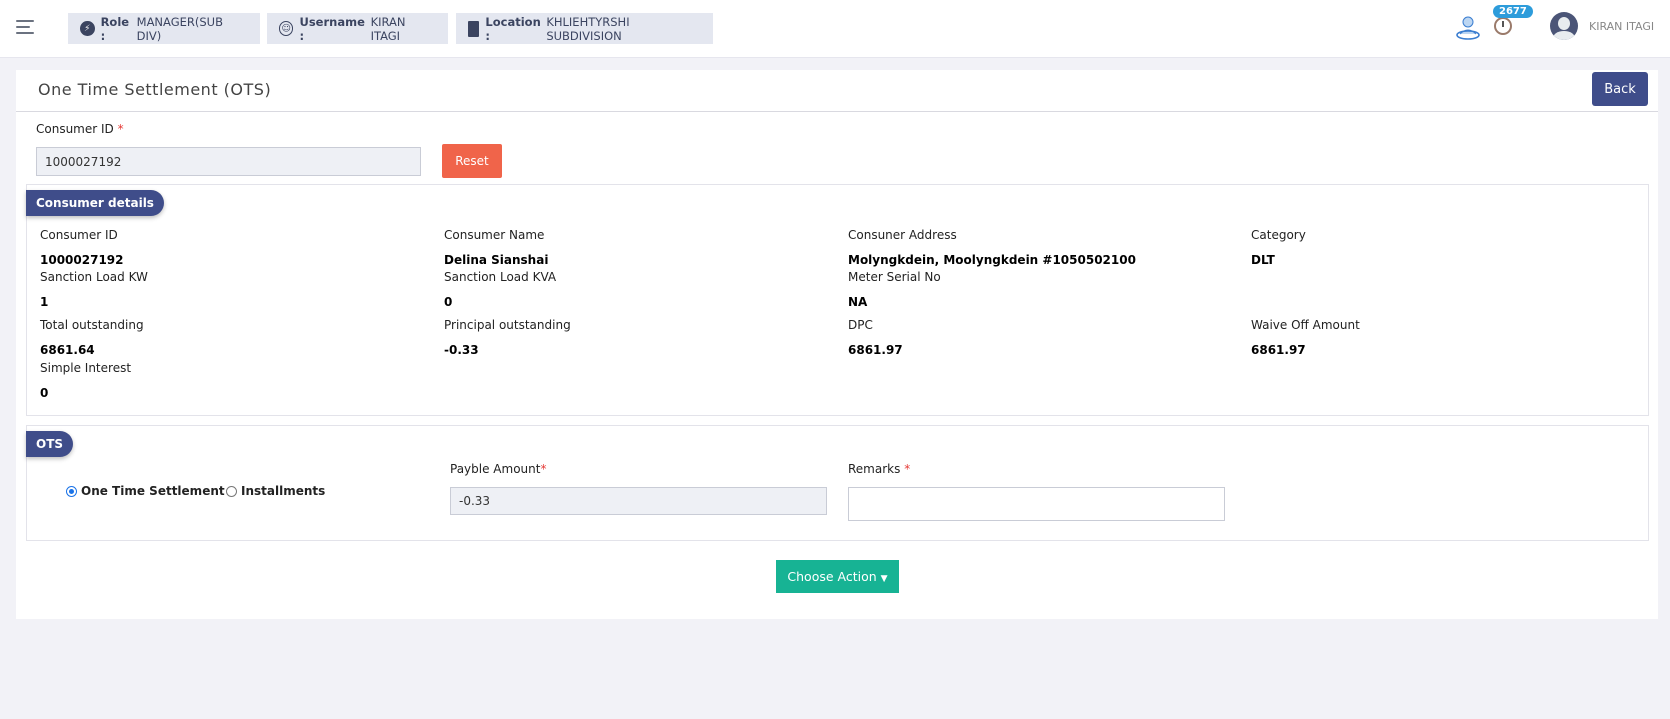 The width and height of the screenshot is (1670, 719). What do you see at coordinates (1620, 89) in the screenshot?
I see `back-button: Back` at bounding box center [1620, 89].